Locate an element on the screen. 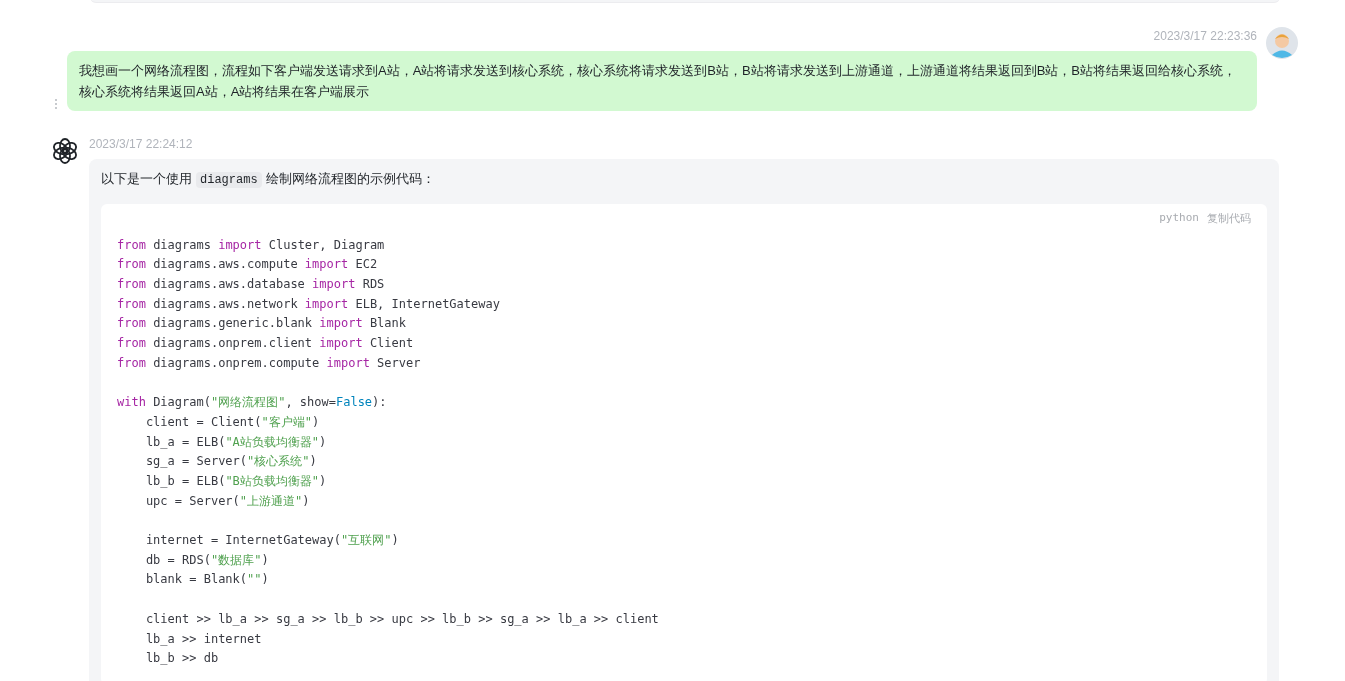 This screenshot has width=1345, height=681. code-line: lb_b = ELB("B站负载均衡器") is located at coordinates (235, 481).